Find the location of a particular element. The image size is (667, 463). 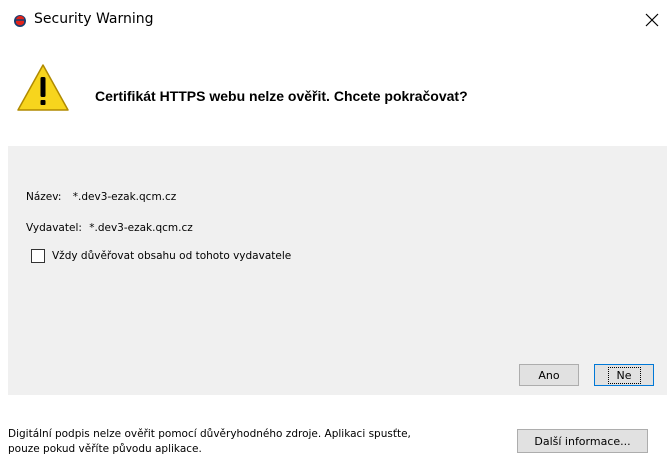

close-button is located at coordinates (652, 20).